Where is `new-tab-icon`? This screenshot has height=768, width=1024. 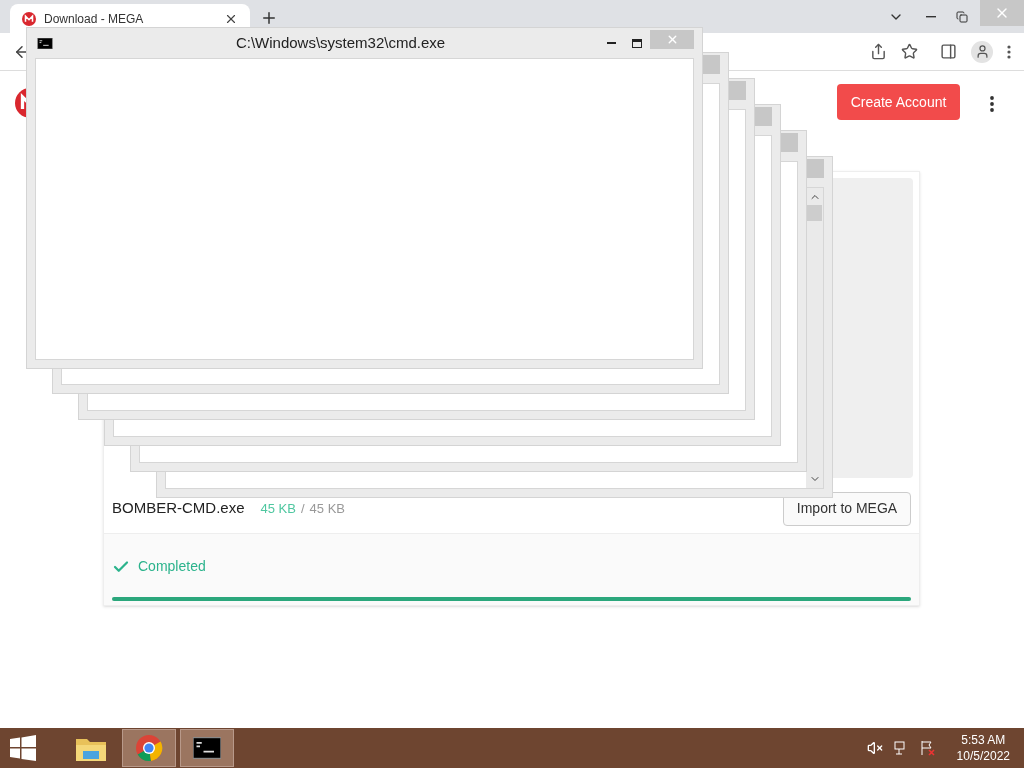 new-tab-icon is located at coordinates (269, 18).